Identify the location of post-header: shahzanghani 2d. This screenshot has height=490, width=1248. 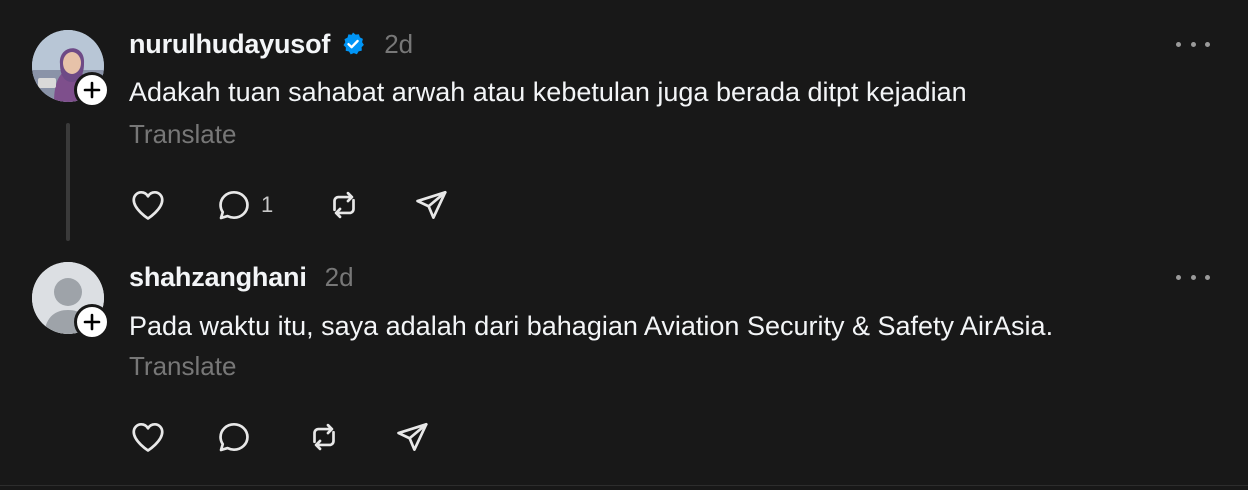
(241, 277).